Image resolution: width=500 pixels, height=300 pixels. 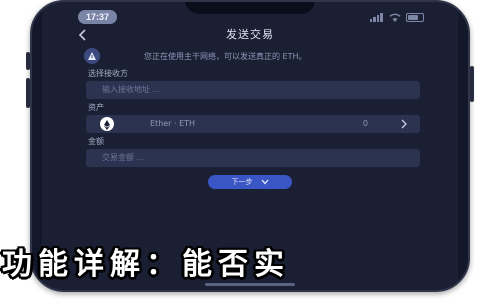 I want to click on status-bar: 17:37, so click(x=250, y=17).